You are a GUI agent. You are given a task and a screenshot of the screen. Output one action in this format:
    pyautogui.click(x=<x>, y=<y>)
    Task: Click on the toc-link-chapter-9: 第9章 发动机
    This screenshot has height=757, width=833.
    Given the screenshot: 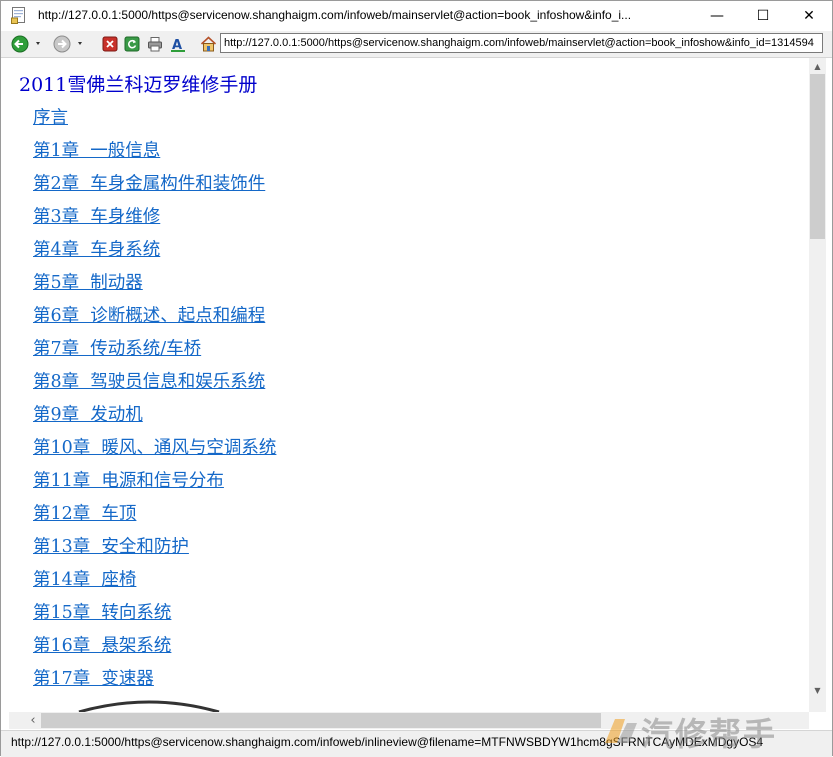 What is the action you would take?
    pyautogui.click(x=88, y=415)
    